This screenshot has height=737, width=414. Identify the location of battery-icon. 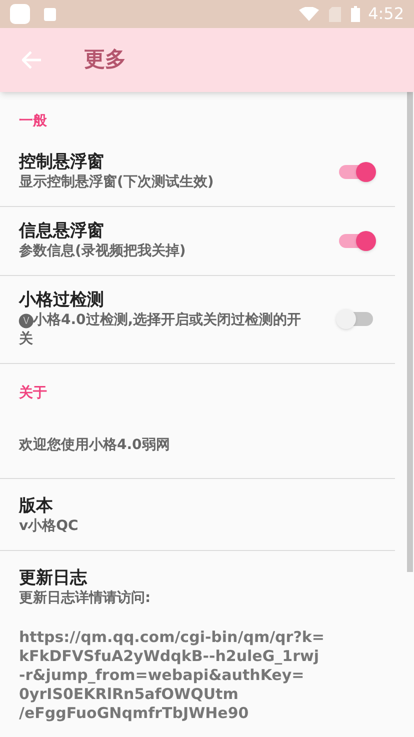
(355, 14).